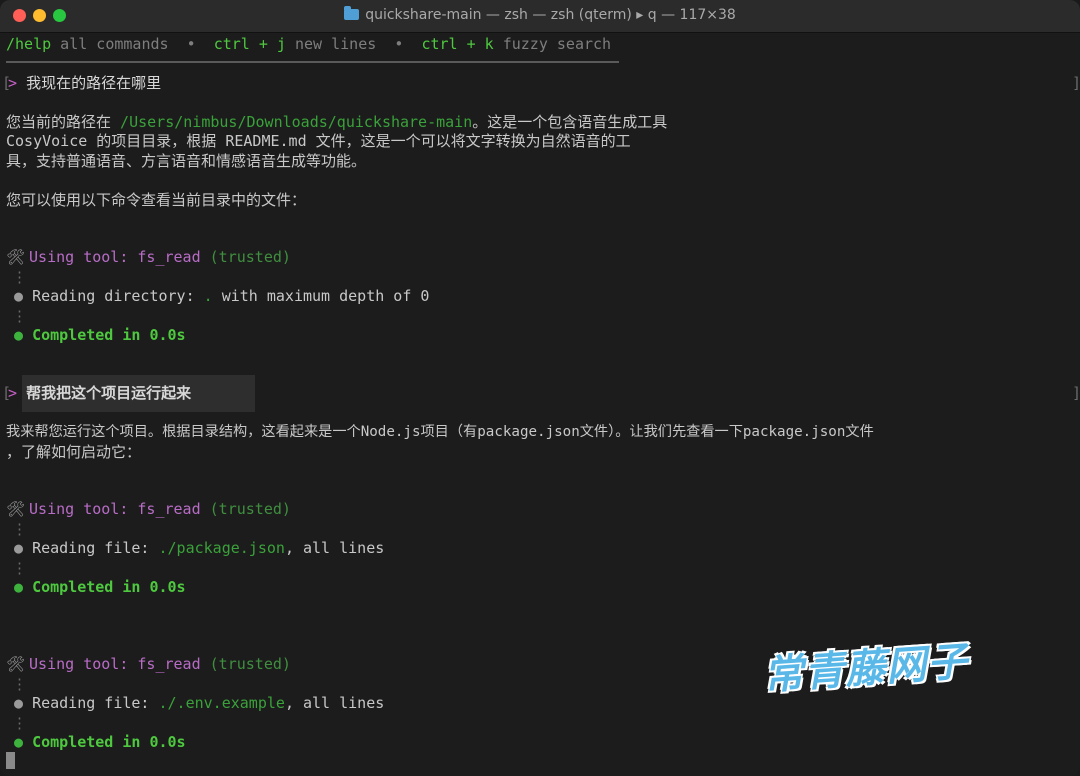 This screenshot has height=776, width=1080. Describe the element at coordinates (221, 703) in the screenshot. I see `read-target: ./.env.example` at that location.